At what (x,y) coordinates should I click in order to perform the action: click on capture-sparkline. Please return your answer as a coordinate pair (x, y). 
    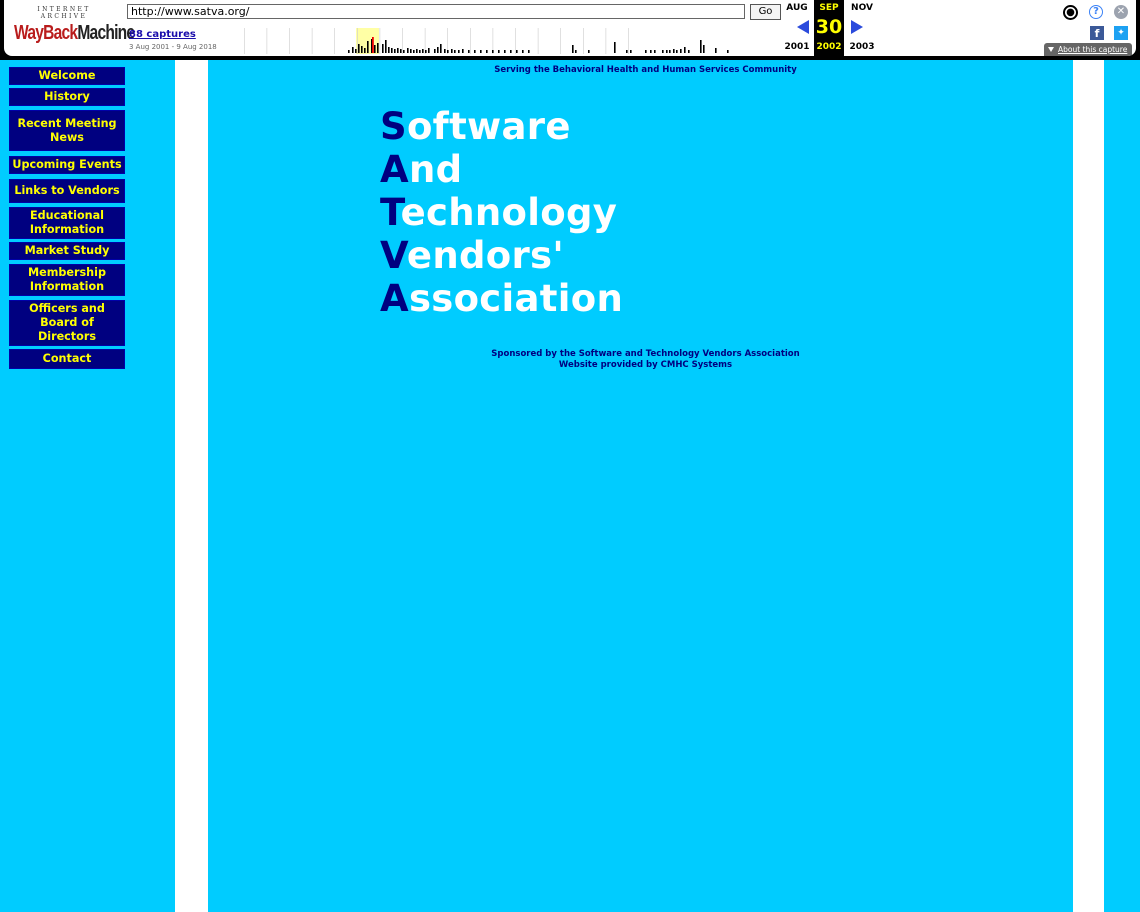
    Looking at the image, I should click on (502, 41).